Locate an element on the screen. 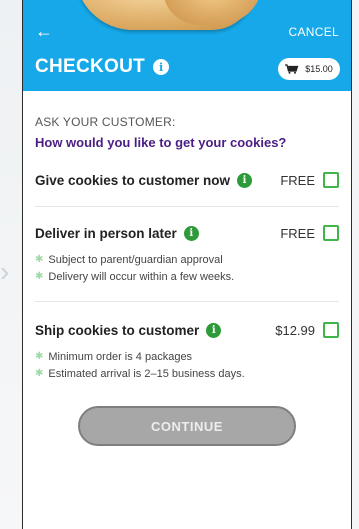 Image resolution: width=359 pixels, height=529 pixels. continue-wrapper: CONTINUE is located at coordinates (187, 426).